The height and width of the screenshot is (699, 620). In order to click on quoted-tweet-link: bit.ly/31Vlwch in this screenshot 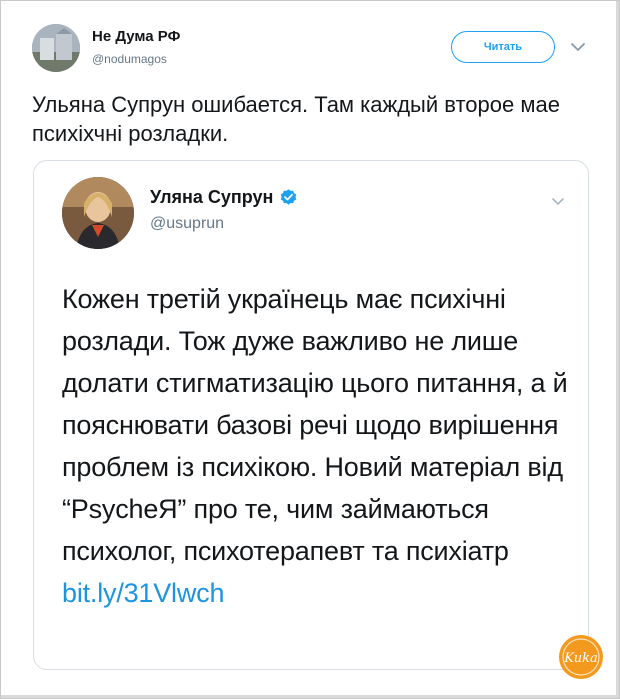, I will do `click(143, 593)`.